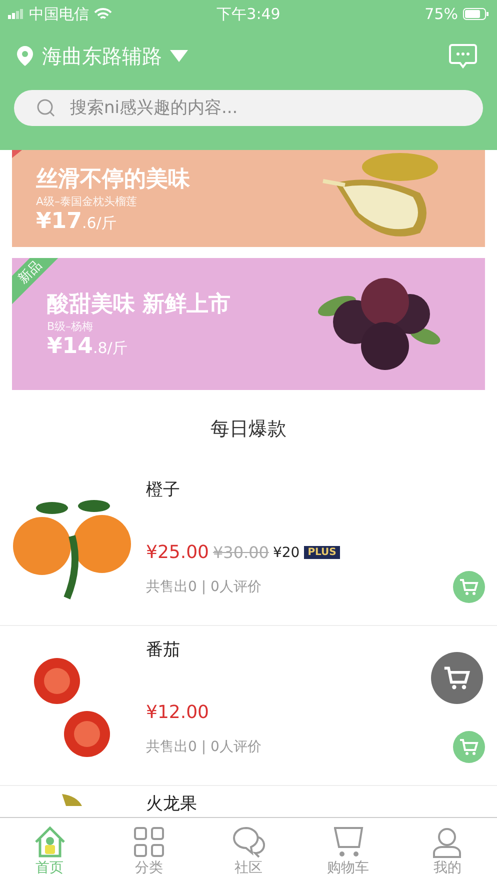 This screenshot has width=497, height=883. I want to click on promo-banner: 新品 酸甜美味 新鲜上市 B级–杨梅 ¥14.8/斤, so click(248, 324).